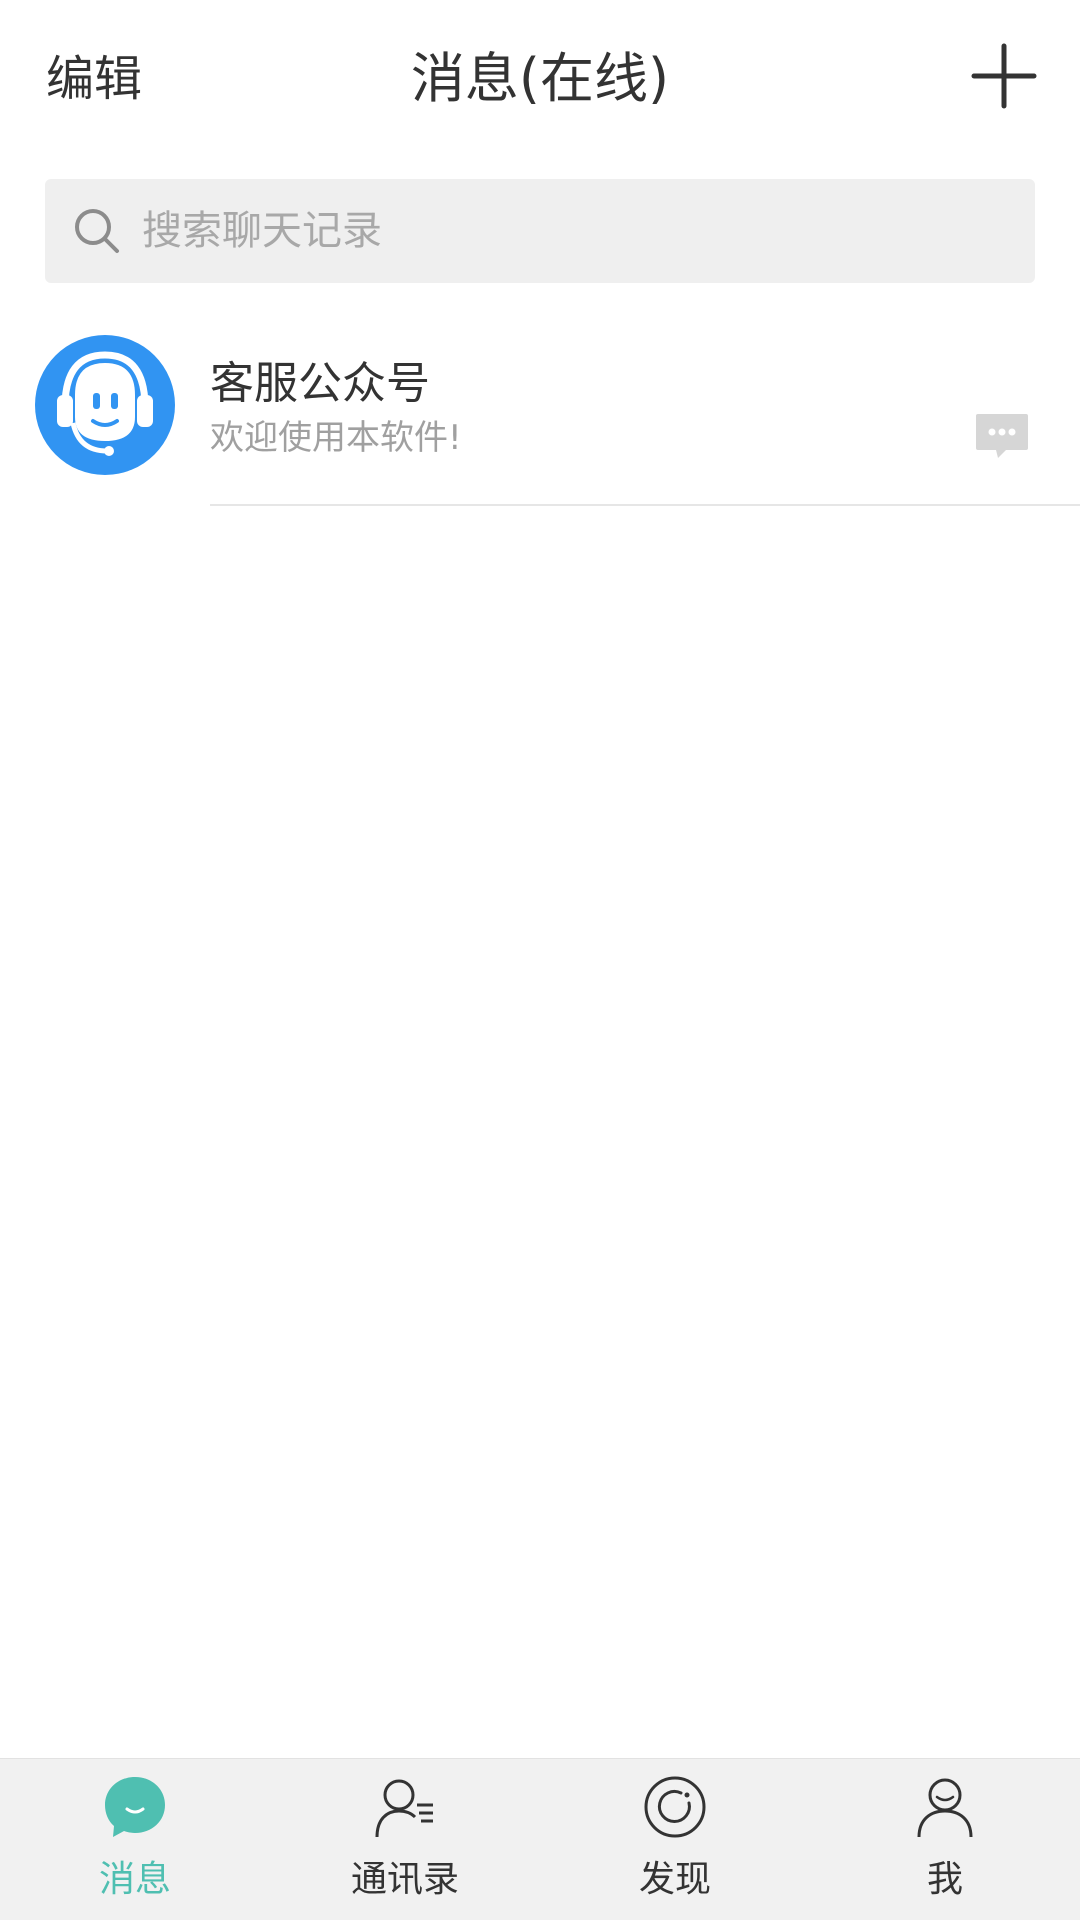  Describe the element at coordinates (404, 1808) in the screenshot. I see `contacts-icon` at that location.